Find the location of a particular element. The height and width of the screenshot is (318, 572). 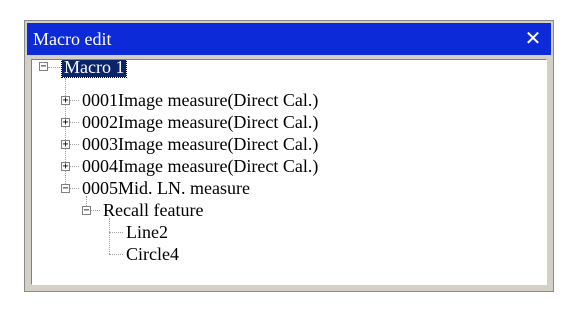

tree-node-label: Recall feature is located at coordinates (153, 210).